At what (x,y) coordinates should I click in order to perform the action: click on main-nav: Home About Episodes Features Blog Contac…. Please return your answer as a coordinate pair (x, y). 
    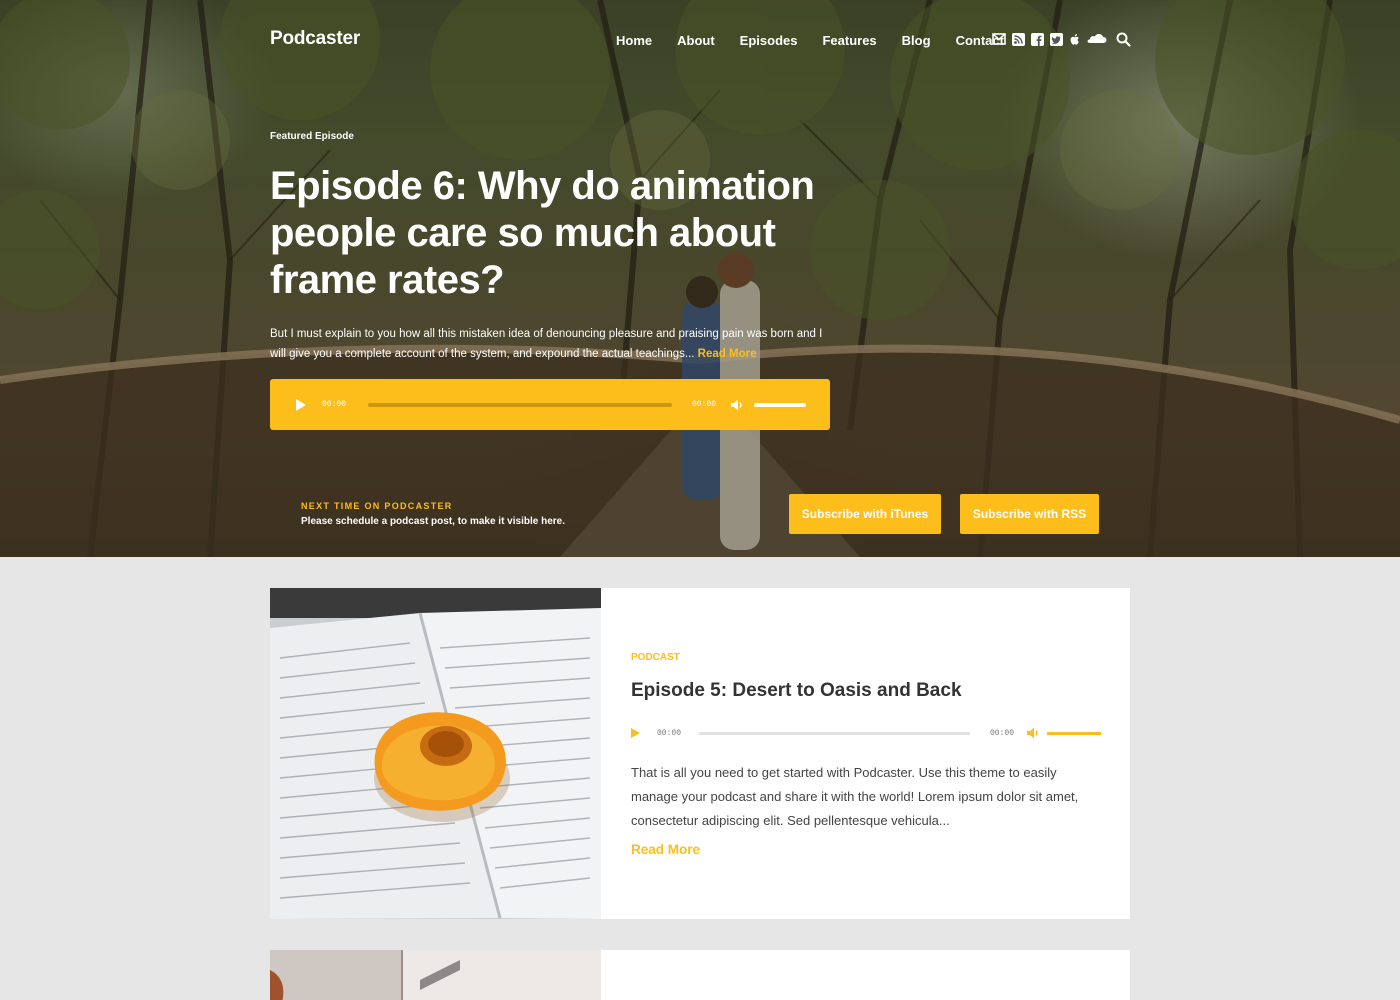
    Looking at the image, I should click on (822, 40).